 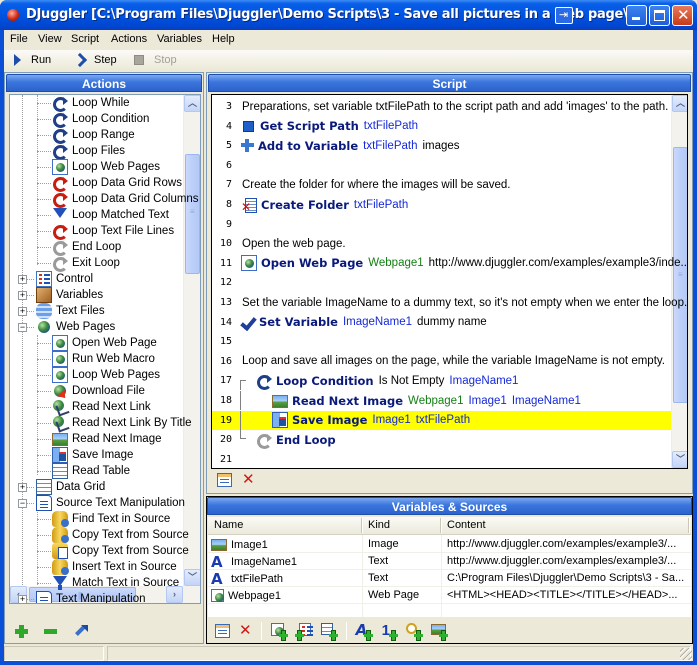 What do you see at coordinates (636, 15) in the screenshot?
I see `minimize-button` at bounding box center [636, 15].